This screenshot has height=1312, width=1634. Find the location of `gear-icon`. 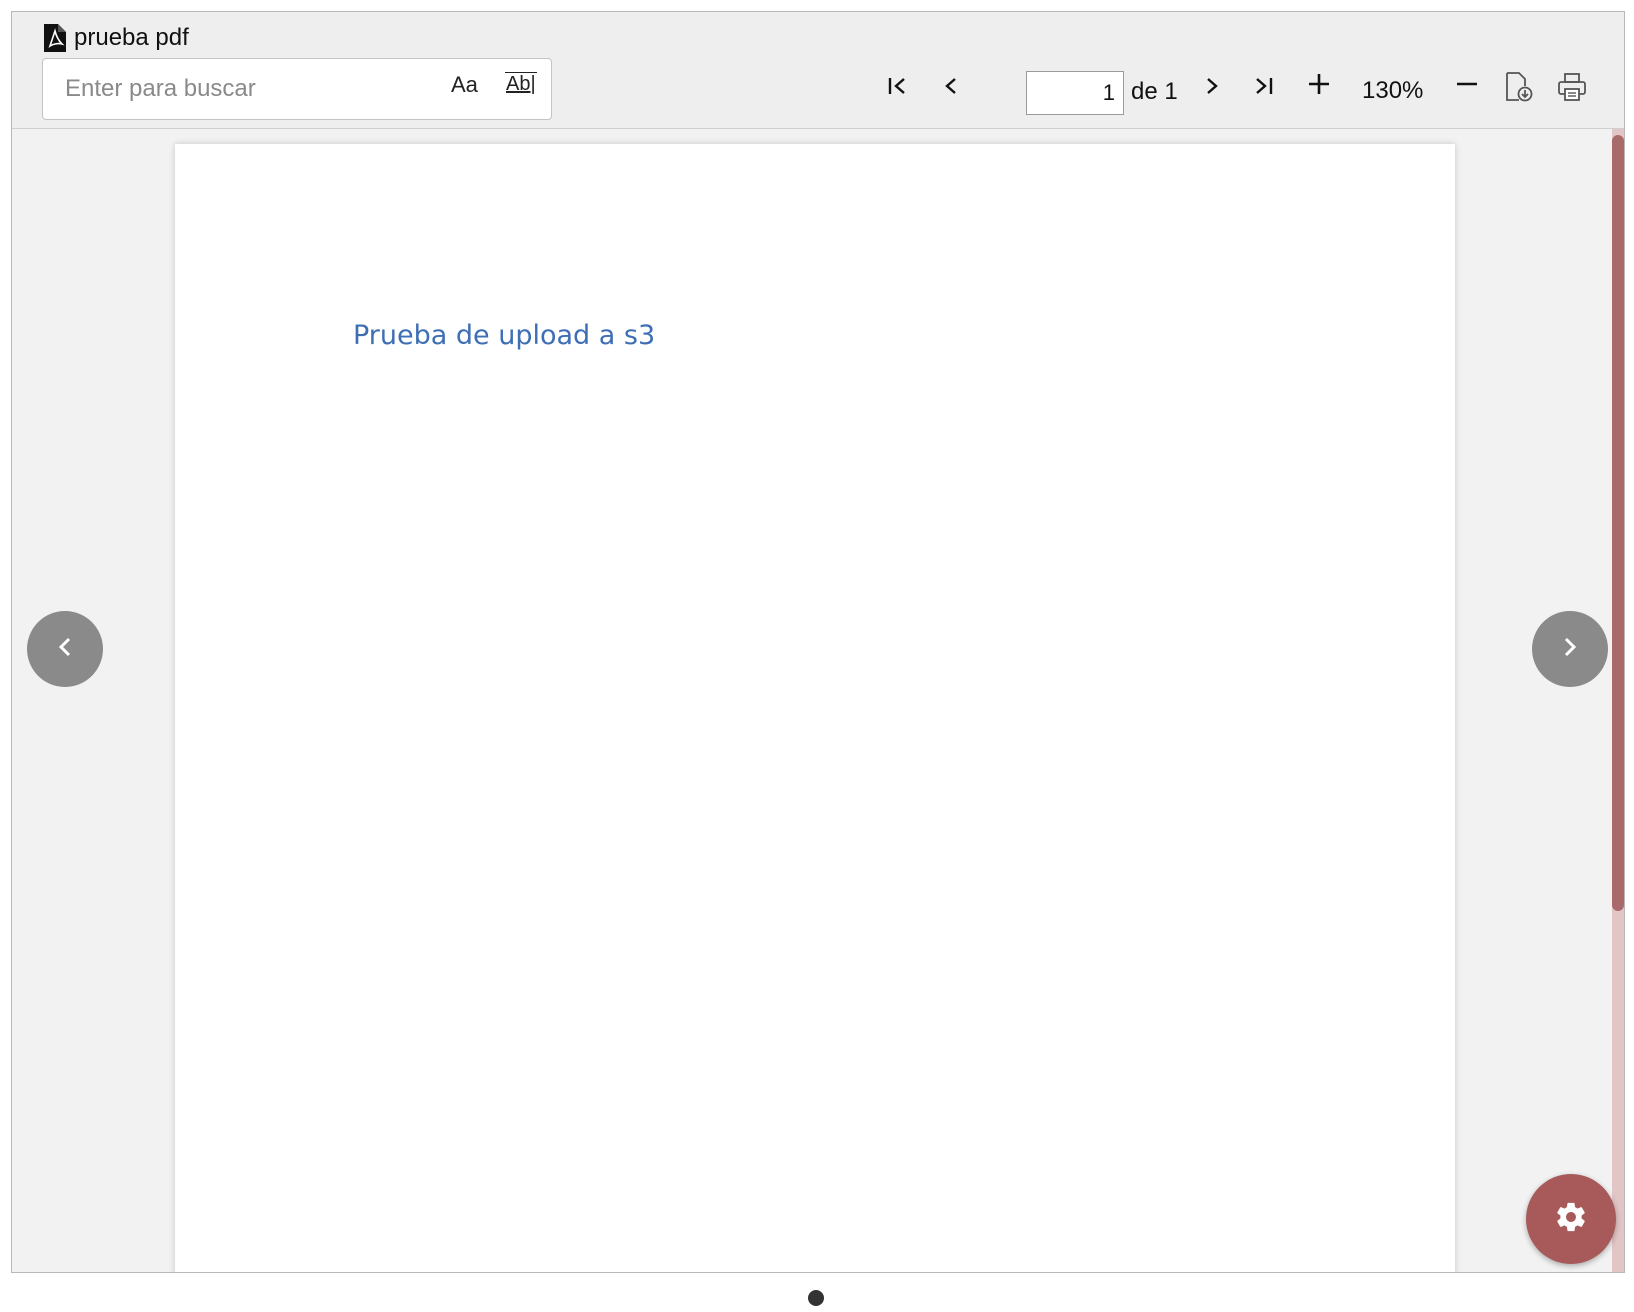

gear-icon is located at coordinates (1571, 1219).